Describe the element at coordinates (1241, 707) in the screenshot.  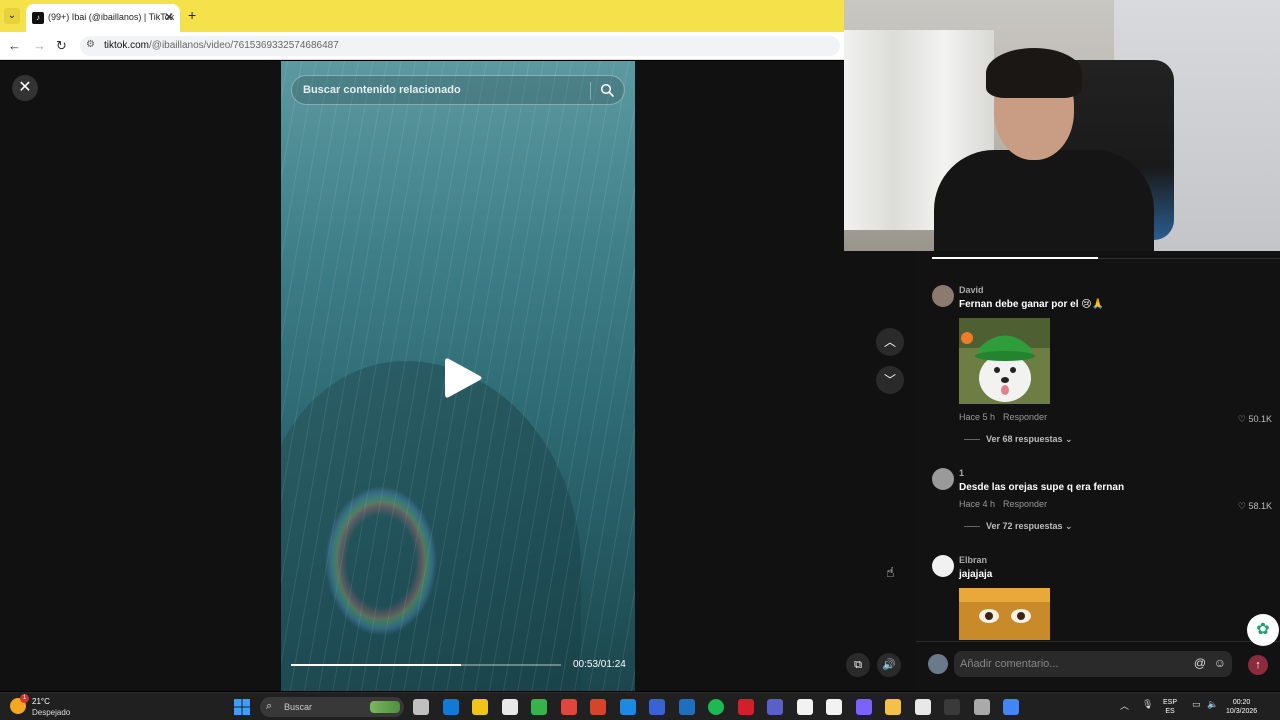
I see `taskbar-clock: 00:20 10/3/2026` at that location.